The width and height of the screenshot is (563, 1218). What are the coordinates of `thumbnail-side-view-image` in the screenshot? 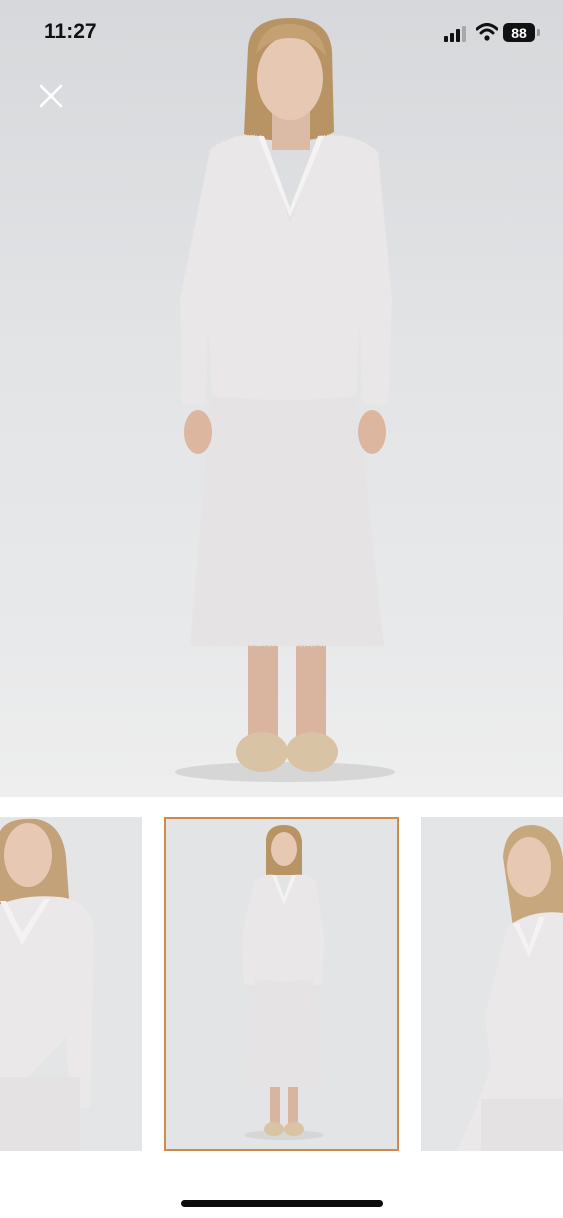 It's located at (510, 988).